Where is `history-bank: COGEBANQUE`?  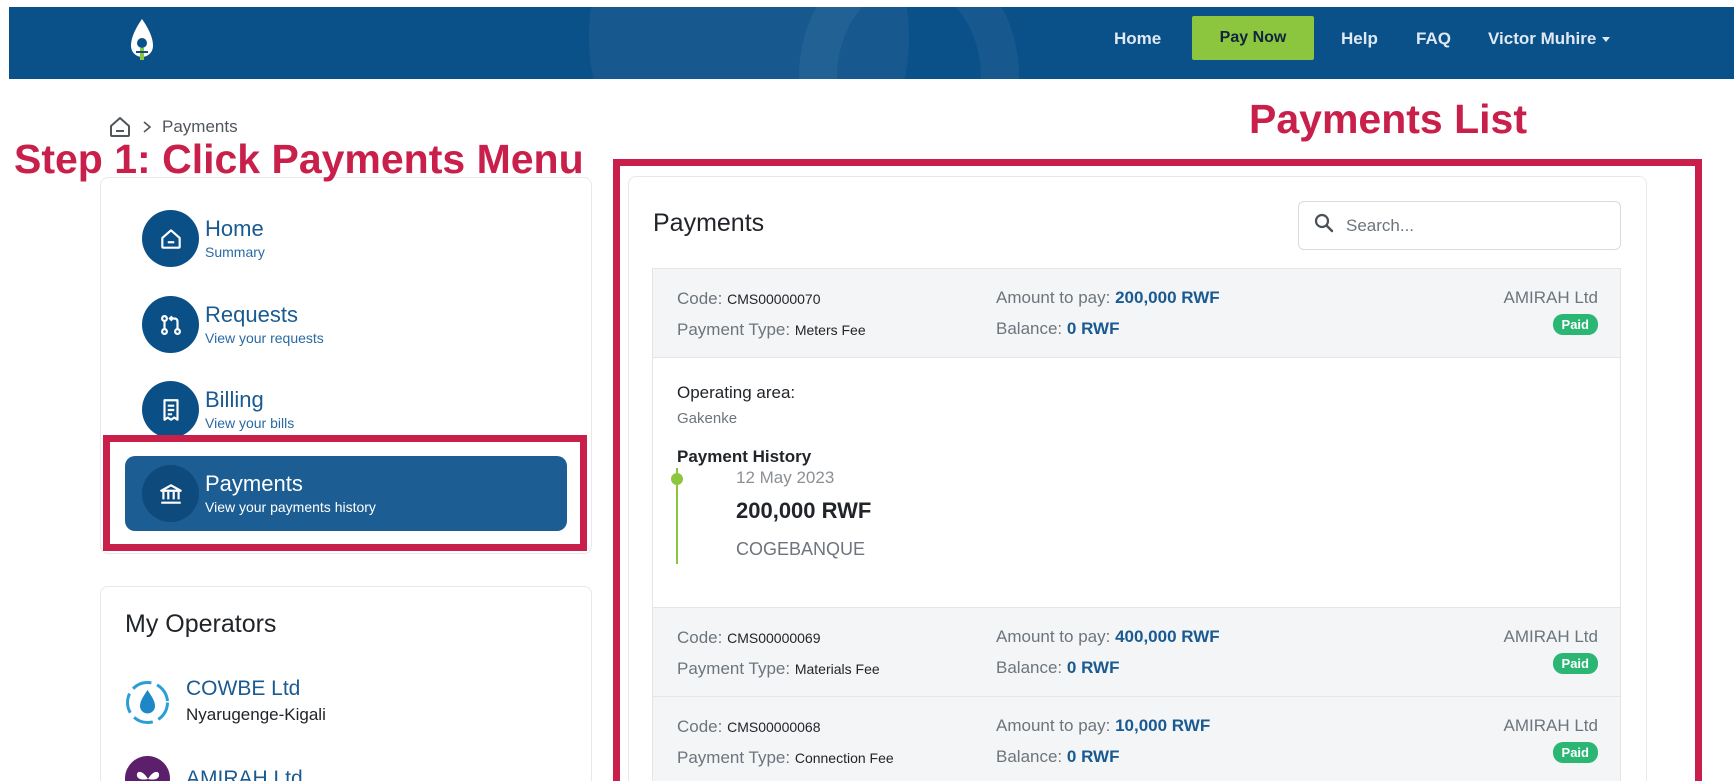 history-bank: COGEBANQUE is located at coordinates (801, 549).